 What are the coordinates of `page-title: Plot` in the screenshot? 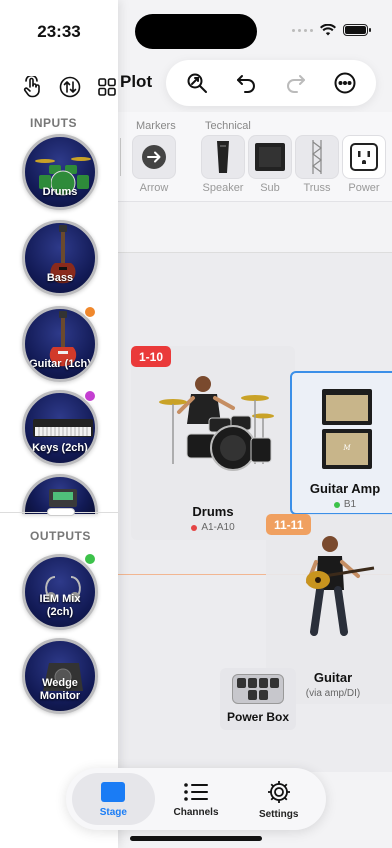 It's located at (136, 81).